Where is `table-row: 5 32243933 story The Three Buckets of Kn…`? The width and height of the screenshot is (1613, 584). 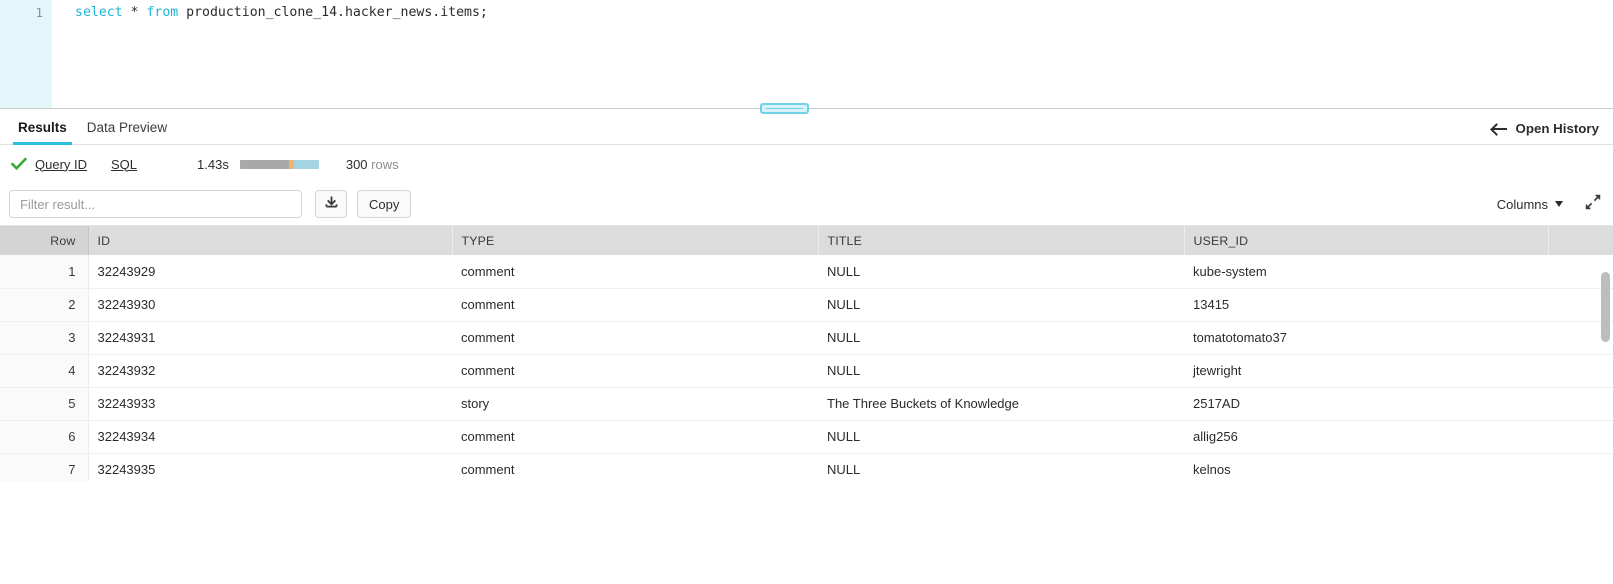 table-row: 5 32243933 story The Three Buckets of Kn… is located at coordinates (806, 404).